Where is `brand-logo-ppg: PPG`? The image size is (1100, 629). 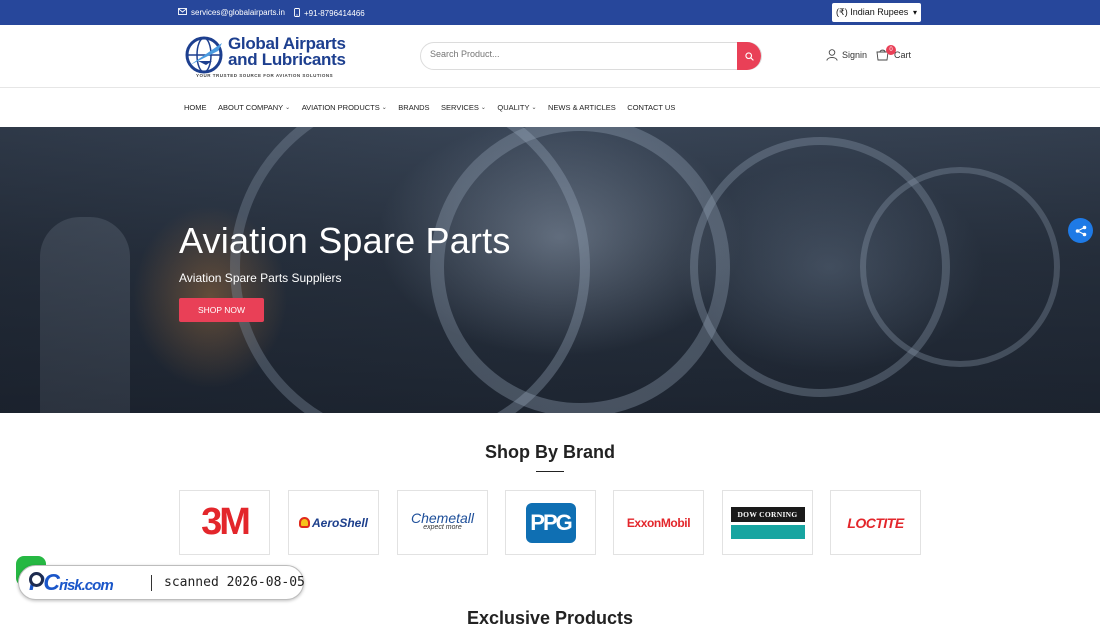 brand-logo-ppg: PPG is located at coordinates (550, 522).